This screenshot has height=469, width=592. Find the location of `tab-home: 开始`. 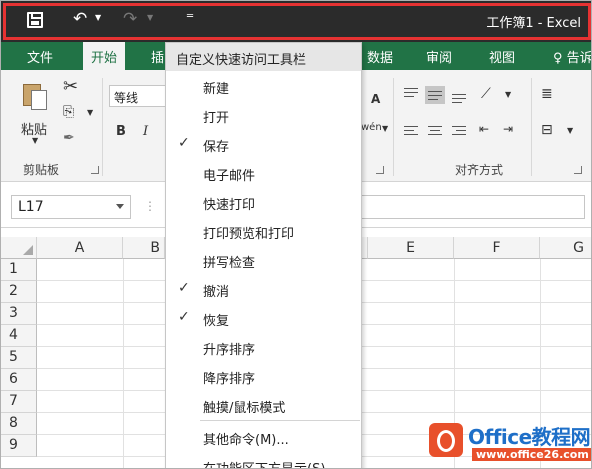

tab-home: 开始 is located at coordinates (104, 56).